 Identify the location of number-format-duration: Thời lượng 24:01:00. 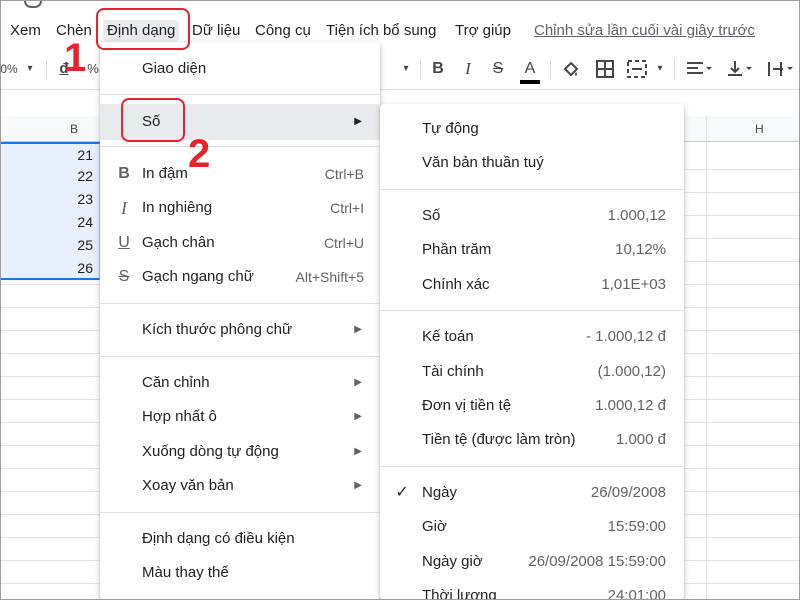
(532, 590).